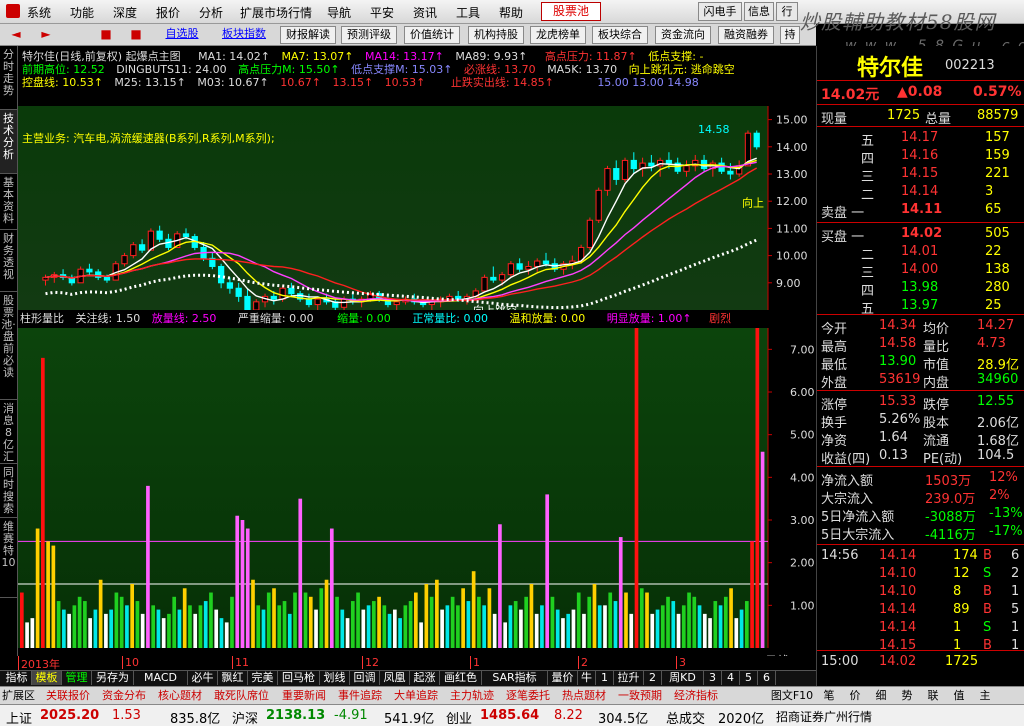  Describe the element at coordinates (8, 346) in the screenshot. I see `tab-stock-pool: 股票池·盘前必读` at that location.